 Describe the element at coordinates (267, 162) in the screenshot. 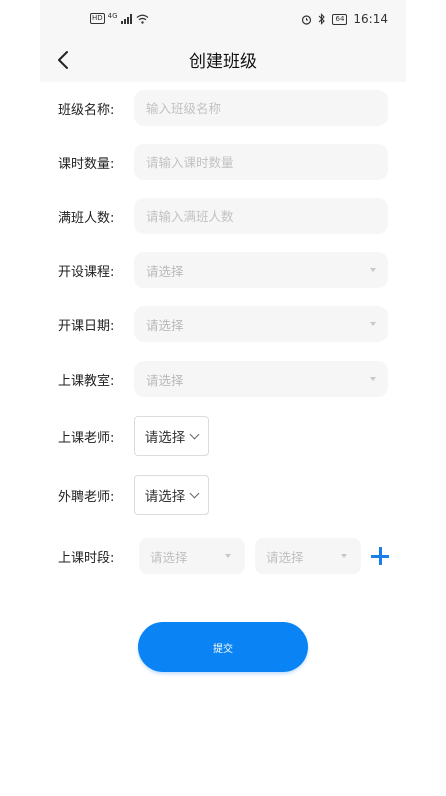

I see `hours-input` at that location.